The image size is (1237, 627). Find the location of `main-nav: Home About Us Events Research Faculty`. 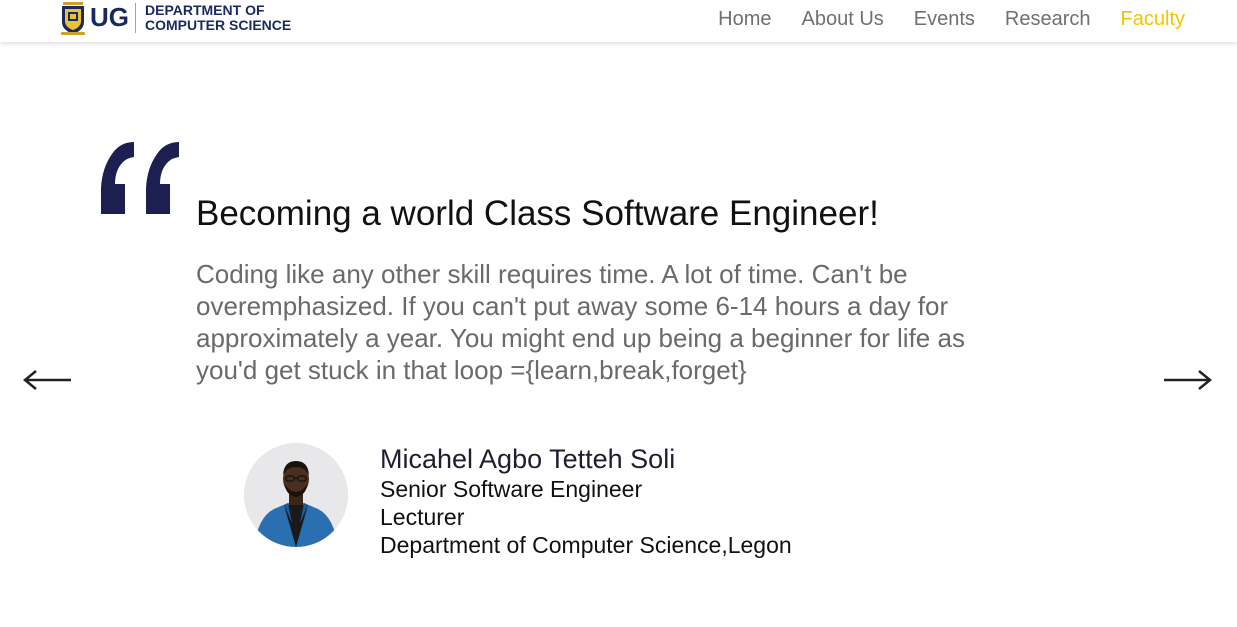

main-nav: Home About Us Events Research Faculty is located at coordinates (951, 19).